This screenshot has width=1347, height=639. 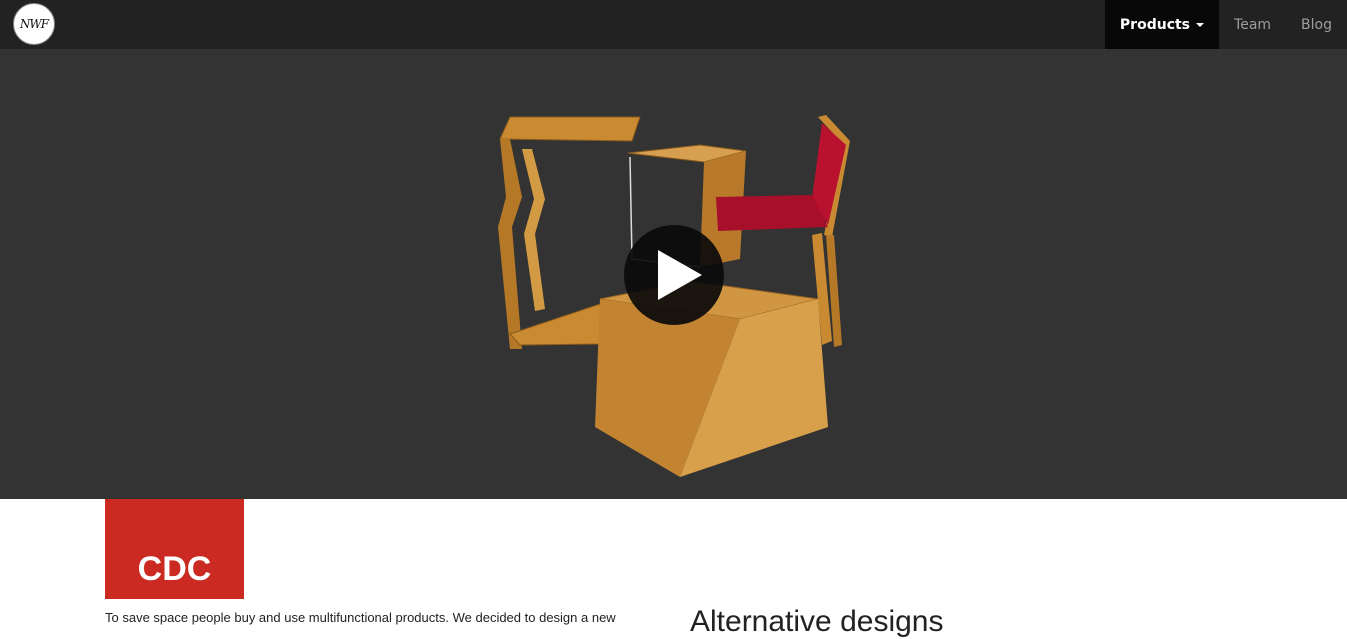 I want to click on play-button, so click(x=674, y=275).